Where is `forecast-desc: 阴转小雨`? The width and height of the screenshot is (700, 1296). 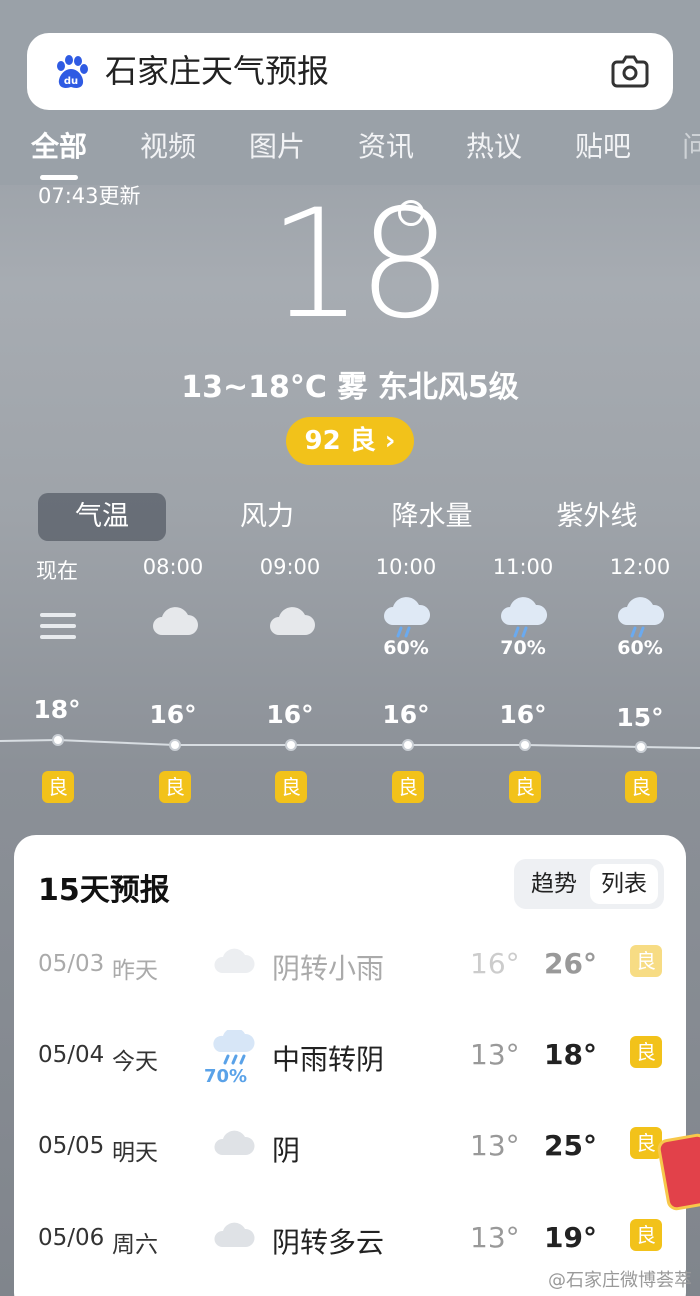 forecast-desc: 阴转小雨 is located at coordinates (328, 968).